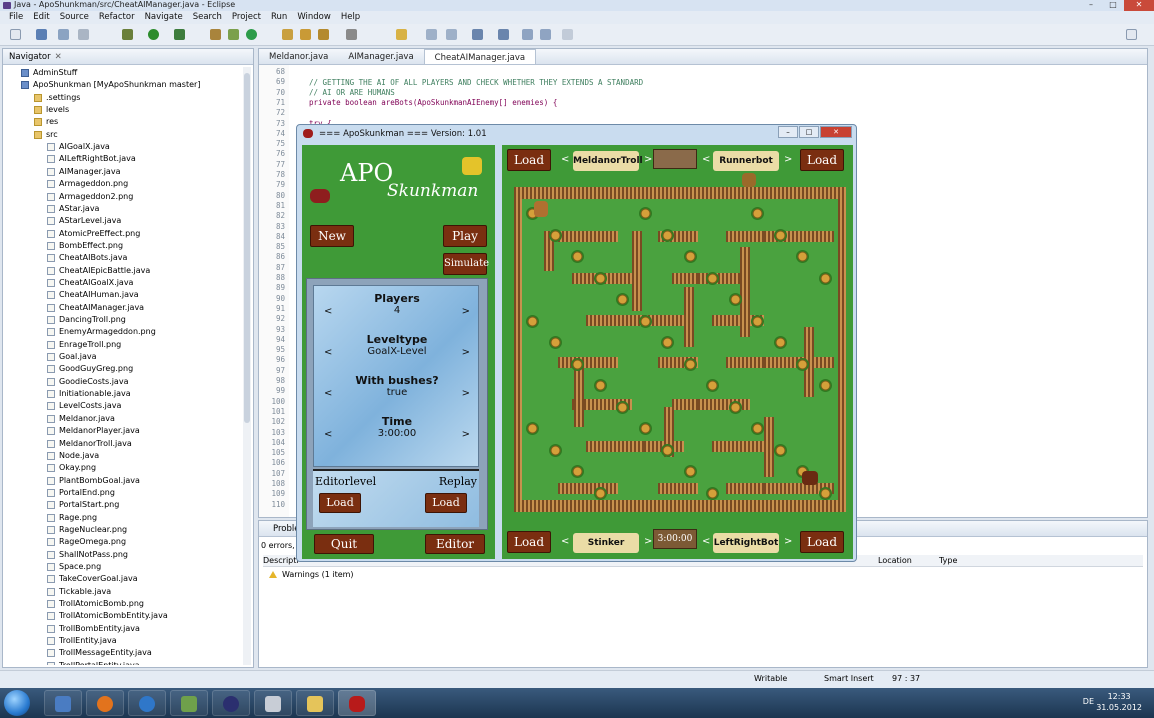 This screenshot has width=1154, height=718. What do you see at coordinates (287, 34) in the screenshot?
I see `open-type-icon` at bounding box center [287, 34].